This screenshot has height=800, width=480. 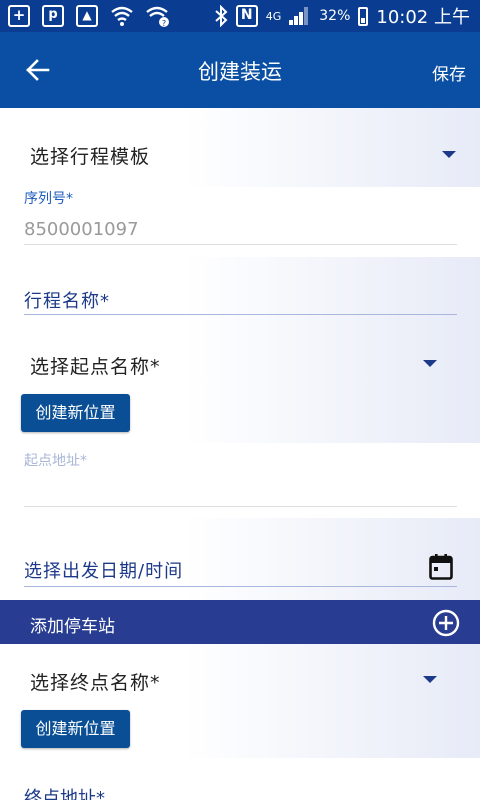 I want to click on end-address-label: 终点地址*, so click(x=64, y=794).